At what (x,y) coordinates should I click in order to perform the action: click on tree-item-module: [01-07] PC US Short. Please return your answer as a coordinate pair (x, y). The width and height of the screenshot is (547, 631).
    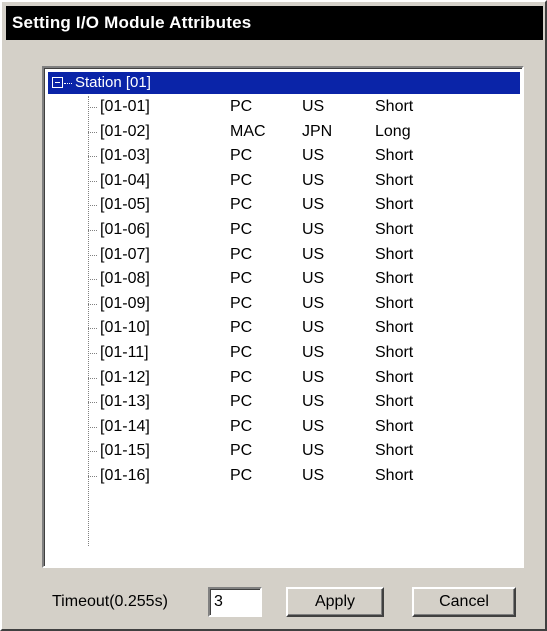
    Looking at the image, I should click on (280, 255).